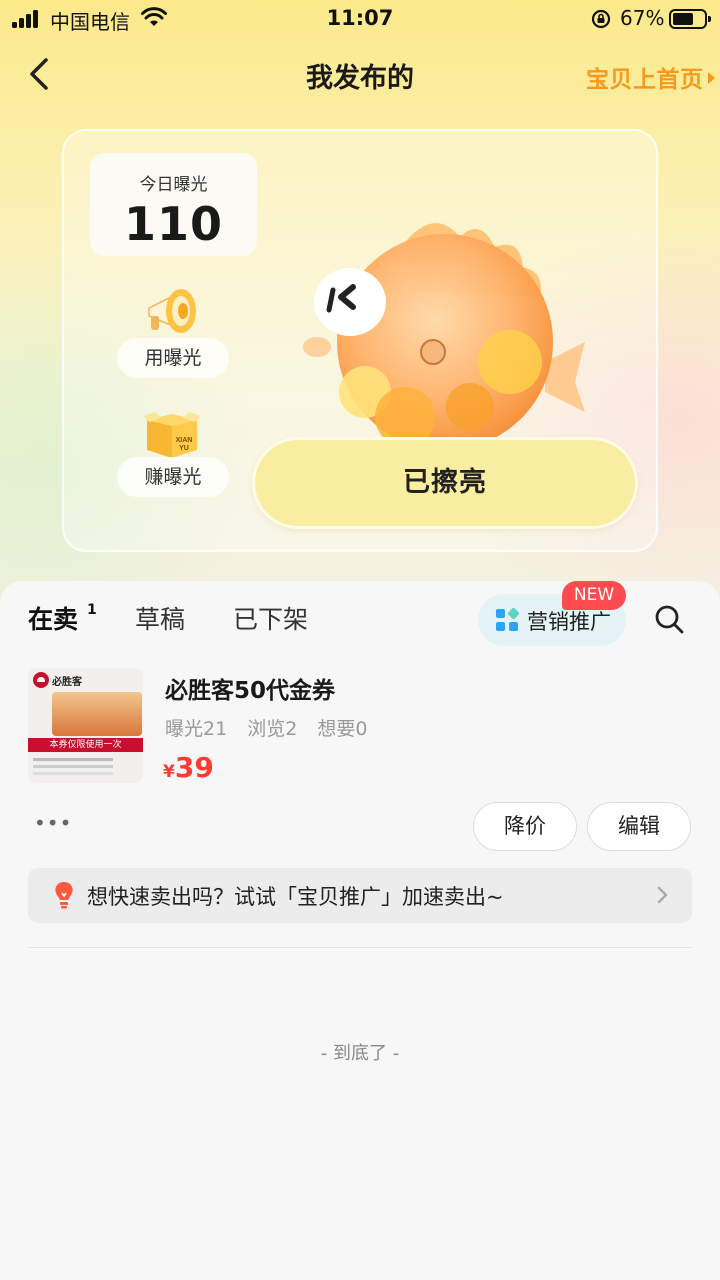 The width and height of the screenshot is (720, 1280). I want to click on tab-drafts: 草稿, so click(160, 618).